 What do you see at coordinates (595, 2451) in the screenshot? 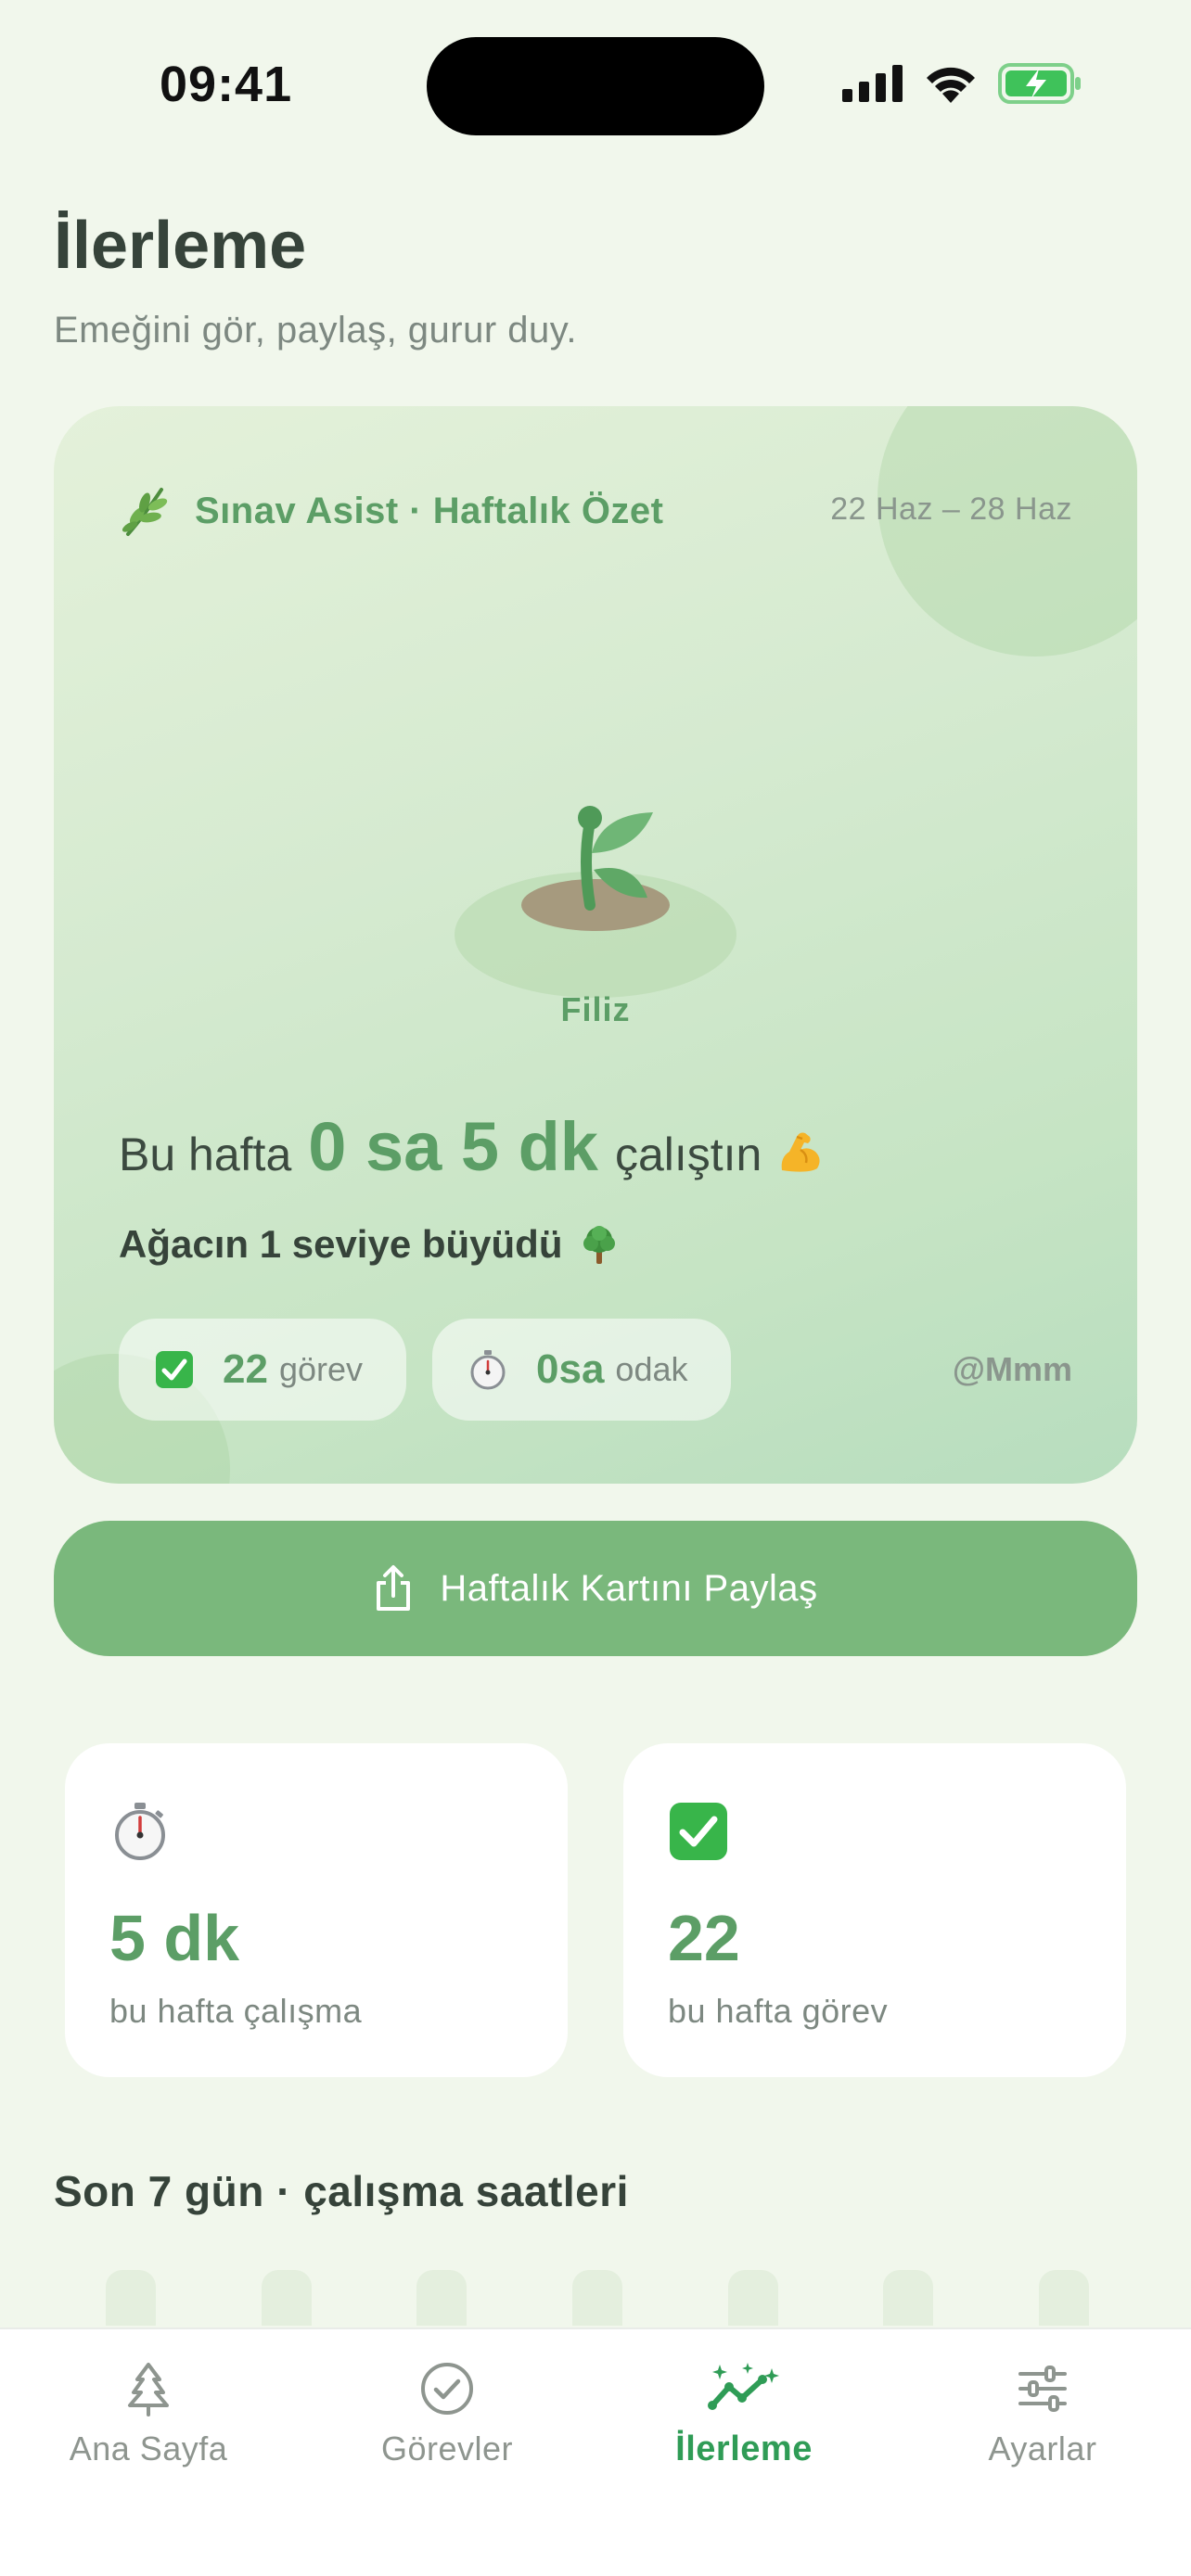
I see `tab-bar: Ana Sayfa Görevler İlerleme Ayarlar` at bounding box center [595, 2451].